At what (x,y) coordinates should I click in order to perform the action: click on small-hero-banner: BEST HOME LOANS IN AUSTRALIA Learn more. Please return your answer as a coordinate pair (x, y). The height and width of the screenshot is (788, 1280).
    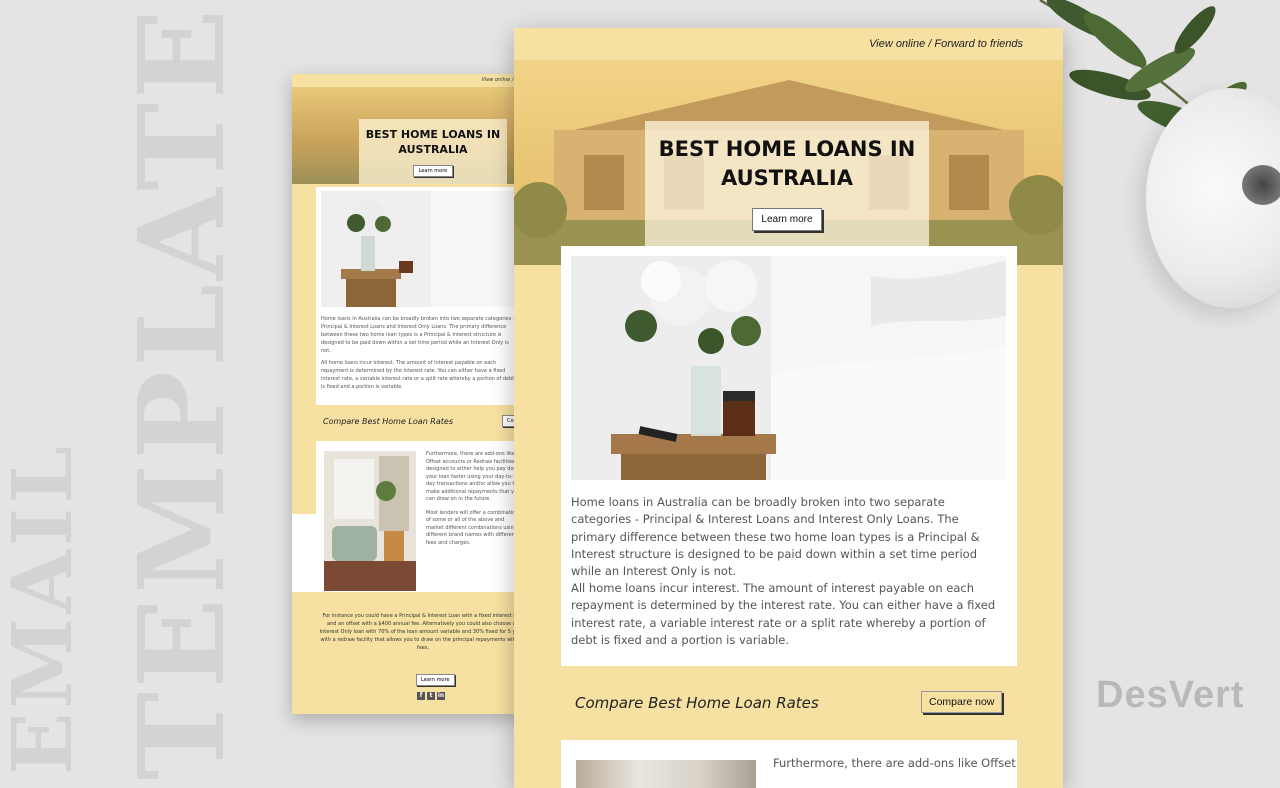
    Looking at the image, I should click on (407, 142).